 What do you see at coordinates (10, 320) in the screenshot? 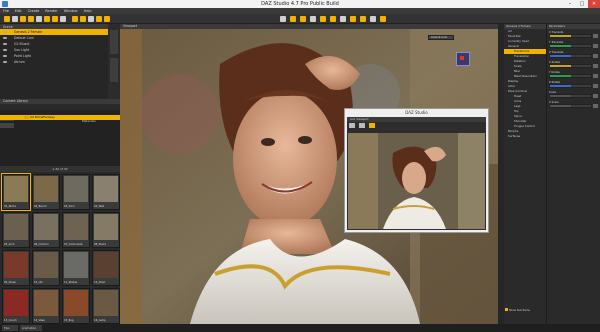
I see `thumbnail-label: 13_Couch` at bounding box center [10, 320].